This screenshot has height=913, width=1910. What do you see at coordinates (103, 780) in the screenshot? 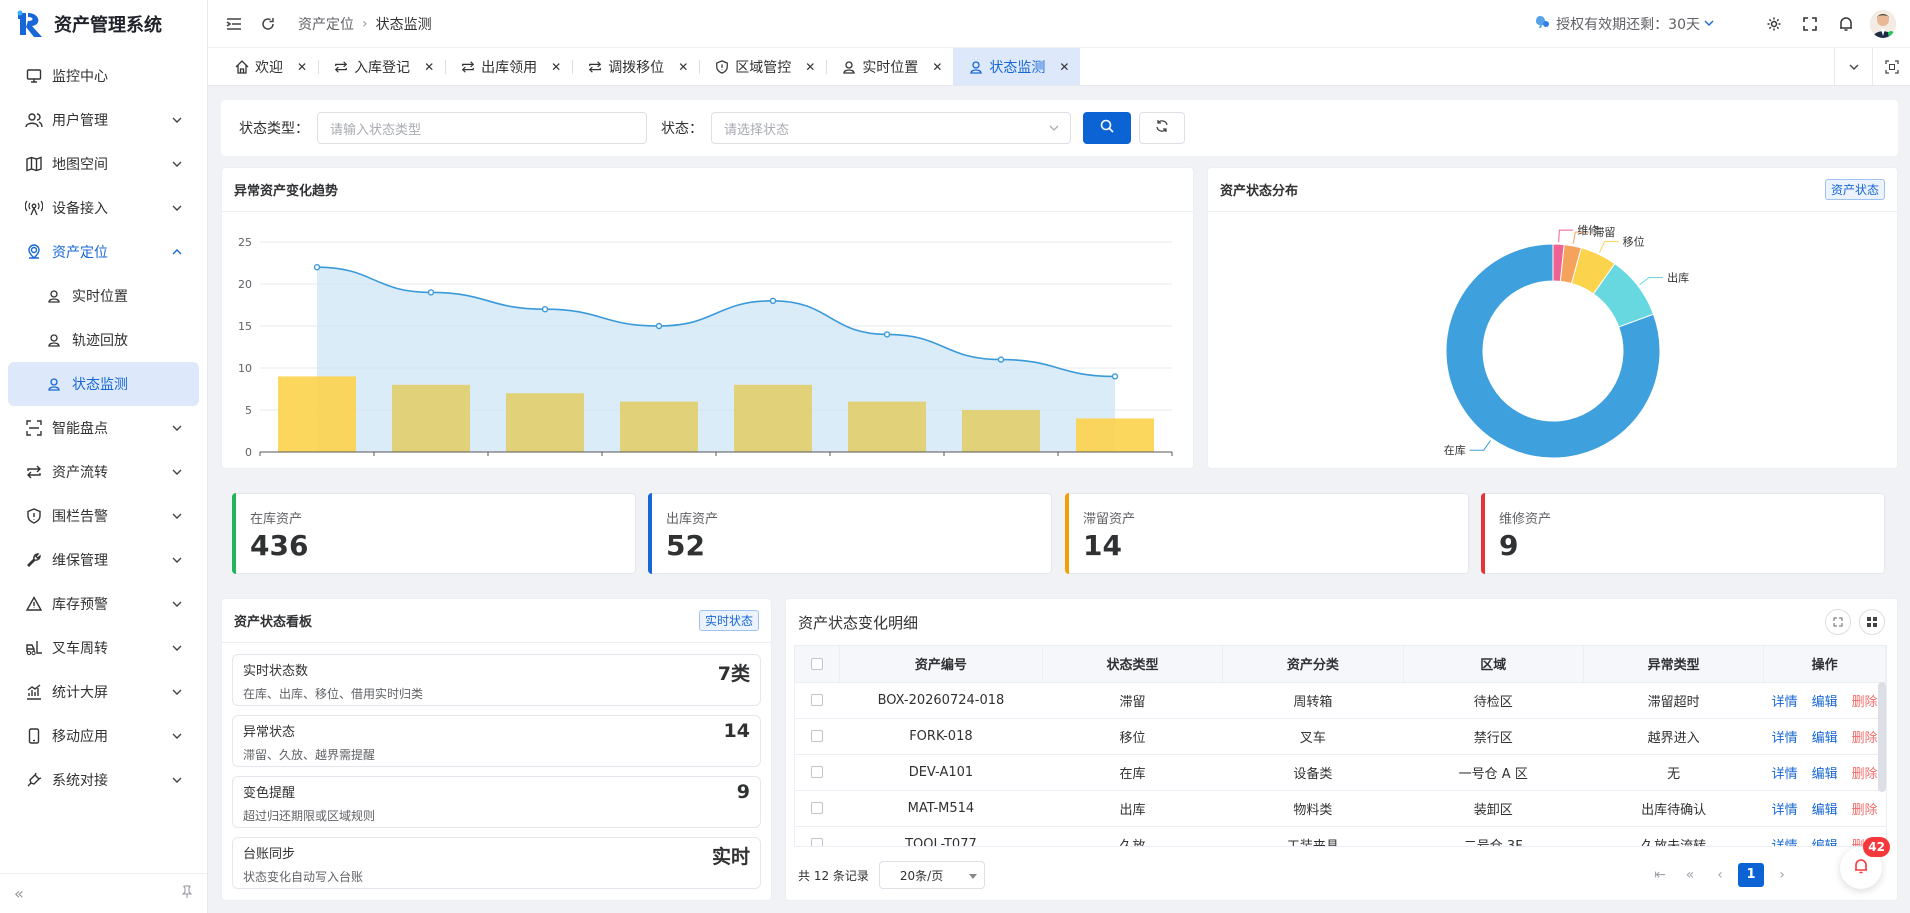
I see `sidebar-item-16: 系统对接` at bounding box center [103, 780].